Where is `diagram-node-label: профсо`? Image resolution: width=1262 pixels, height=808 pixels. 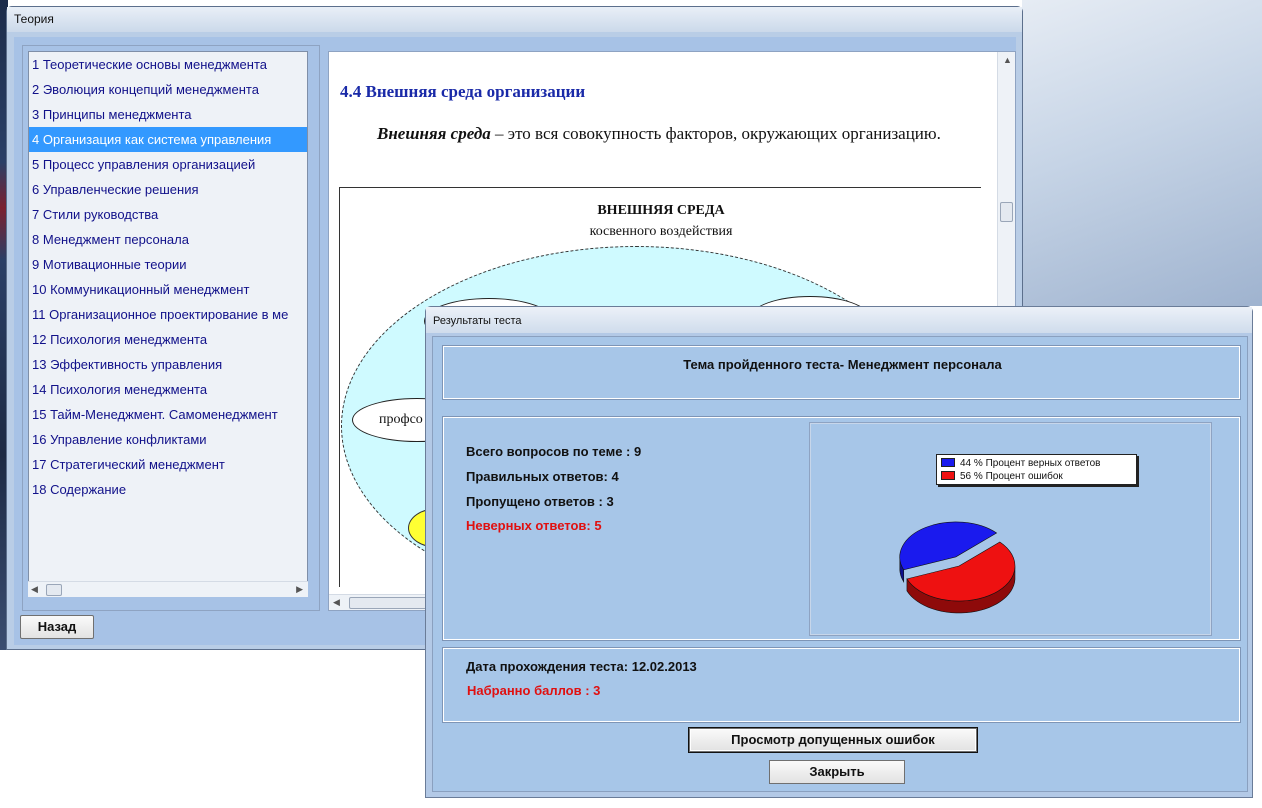 diagram-node-label: профсо is located at coordinates (401, 419).